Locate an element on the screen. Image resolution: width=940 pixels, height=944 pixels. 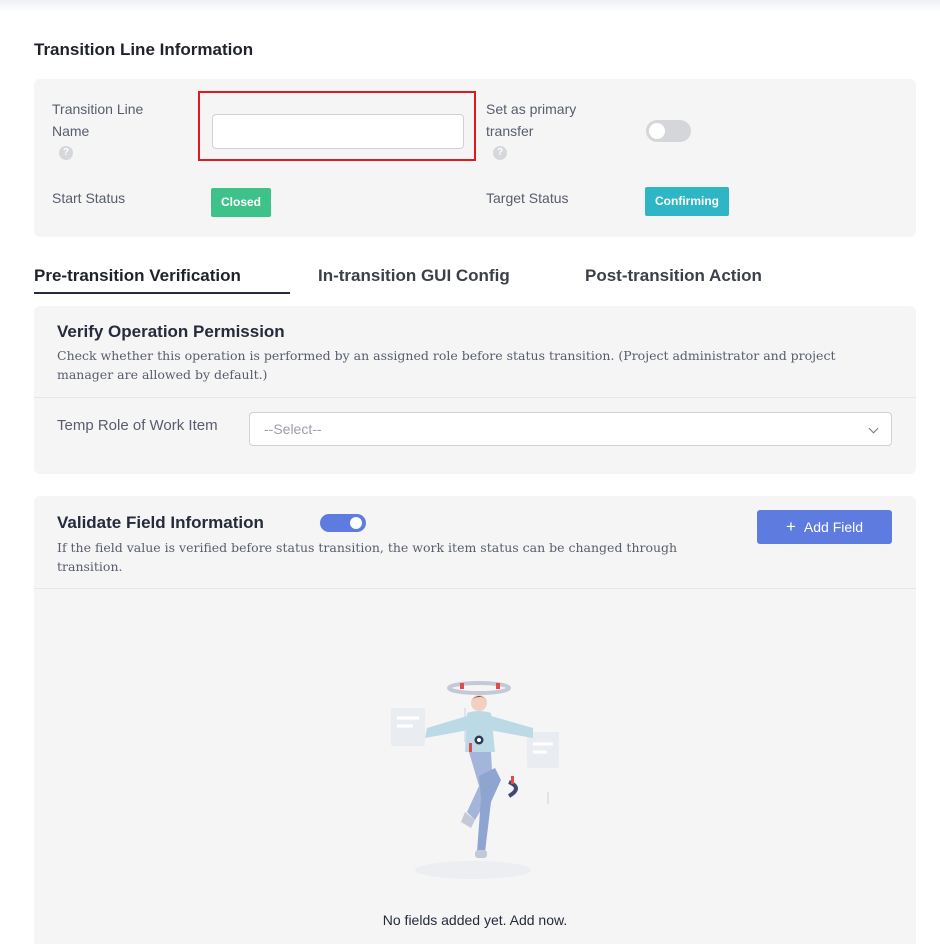
start-status-label: Start Status is located at coordinates (89, 198).